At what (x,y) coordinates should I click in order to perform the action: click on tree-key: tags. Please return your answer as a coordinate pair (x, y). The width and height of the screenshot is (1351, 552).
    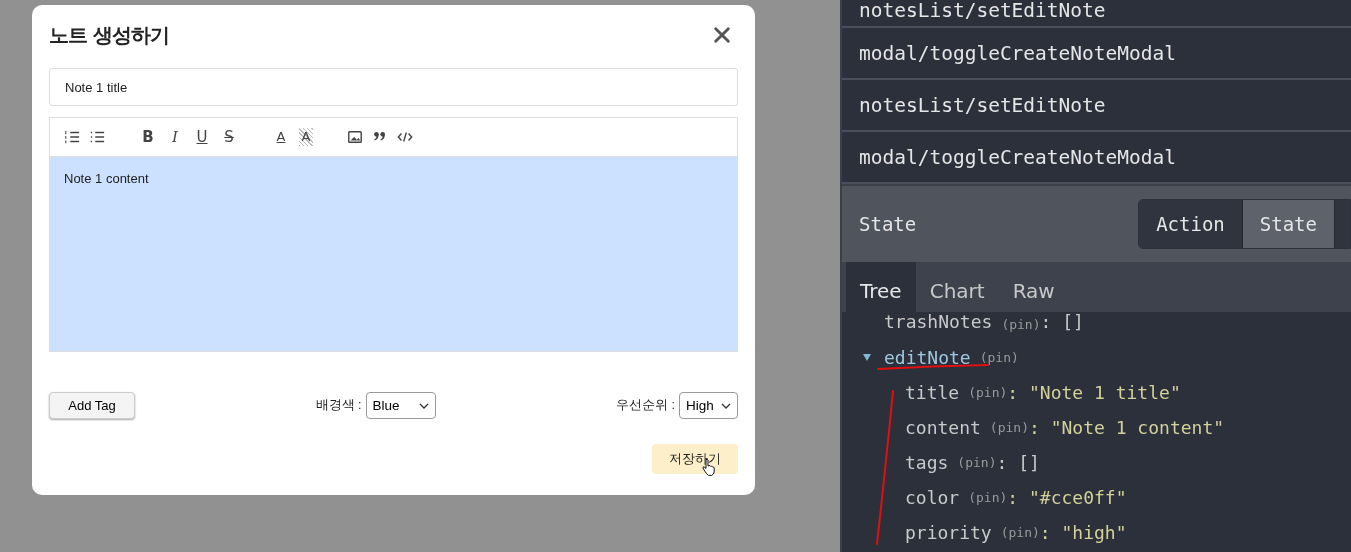
    Looking at the image, I should click on (927, 462).